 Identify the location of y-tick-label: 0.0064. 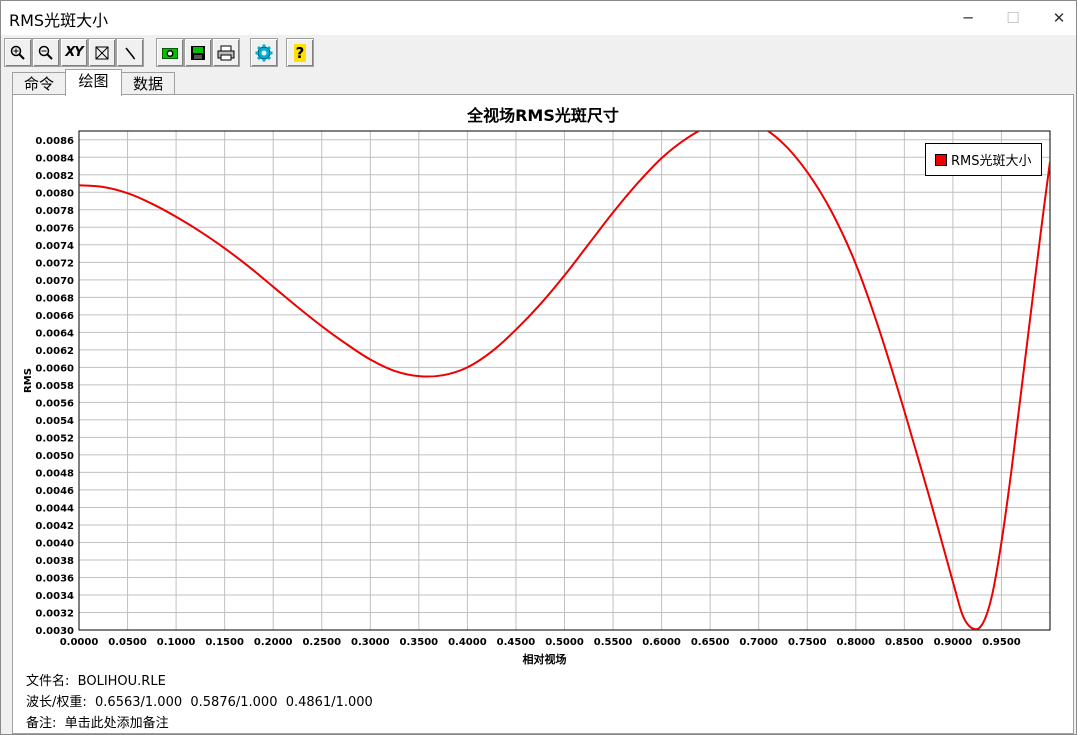
(54, 333).